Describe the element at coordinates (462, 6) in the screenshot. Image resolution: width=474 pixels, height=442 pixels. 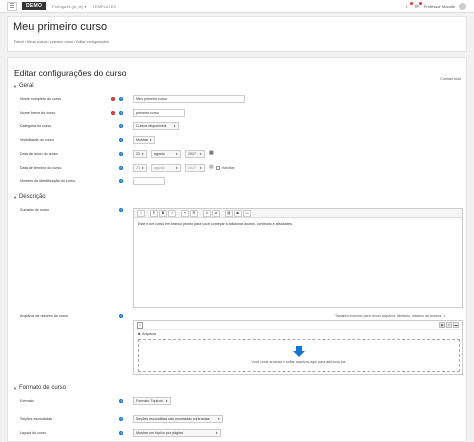
I see `avatar` at that location.